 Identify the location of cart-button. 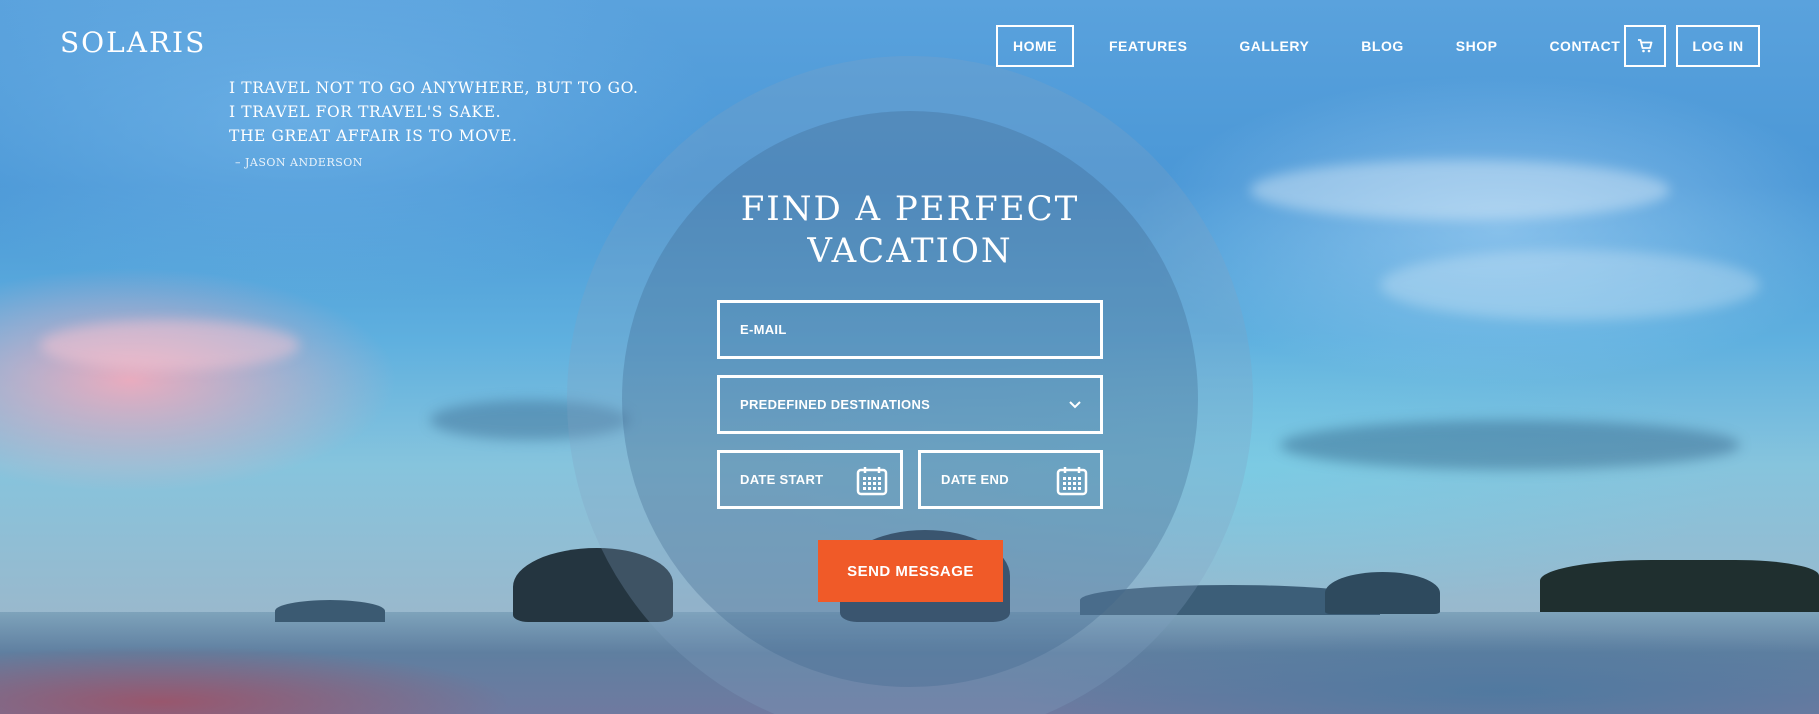
(1645, 46).